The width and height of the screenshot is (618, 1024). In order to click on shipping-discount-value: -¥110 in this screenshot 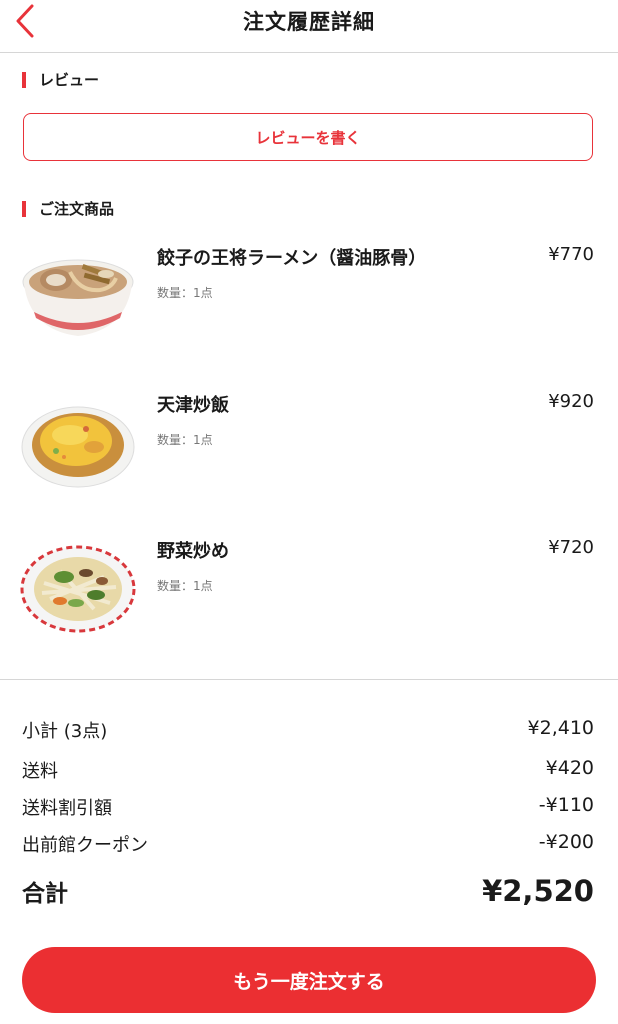, I will do `click(566, 805)`.